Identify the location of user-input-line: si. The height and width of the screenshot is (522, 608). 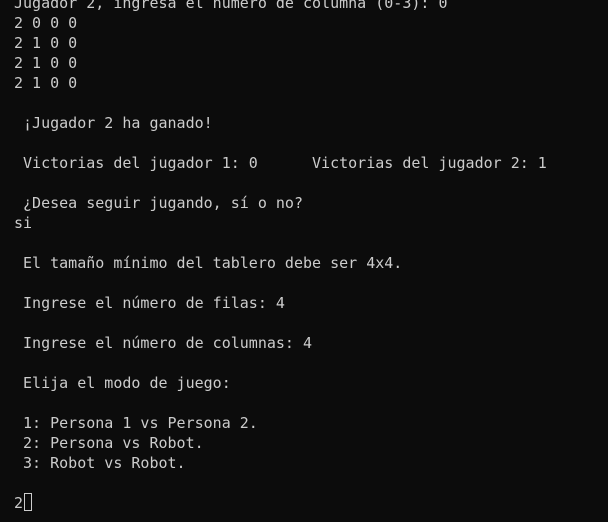
(23, 223).